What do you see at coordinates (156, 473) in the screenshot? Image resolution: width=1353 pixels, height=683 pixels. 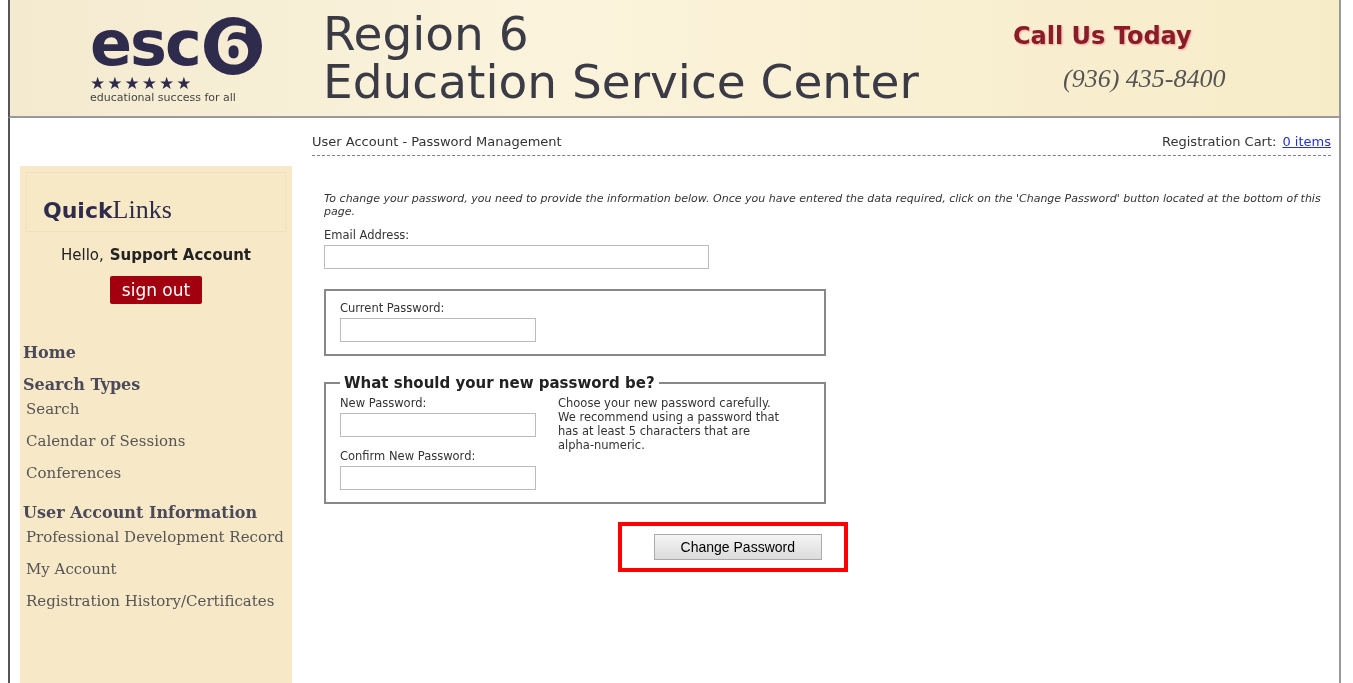 I see `sidebar-link: Conferences` at bounding box center [156, 473].